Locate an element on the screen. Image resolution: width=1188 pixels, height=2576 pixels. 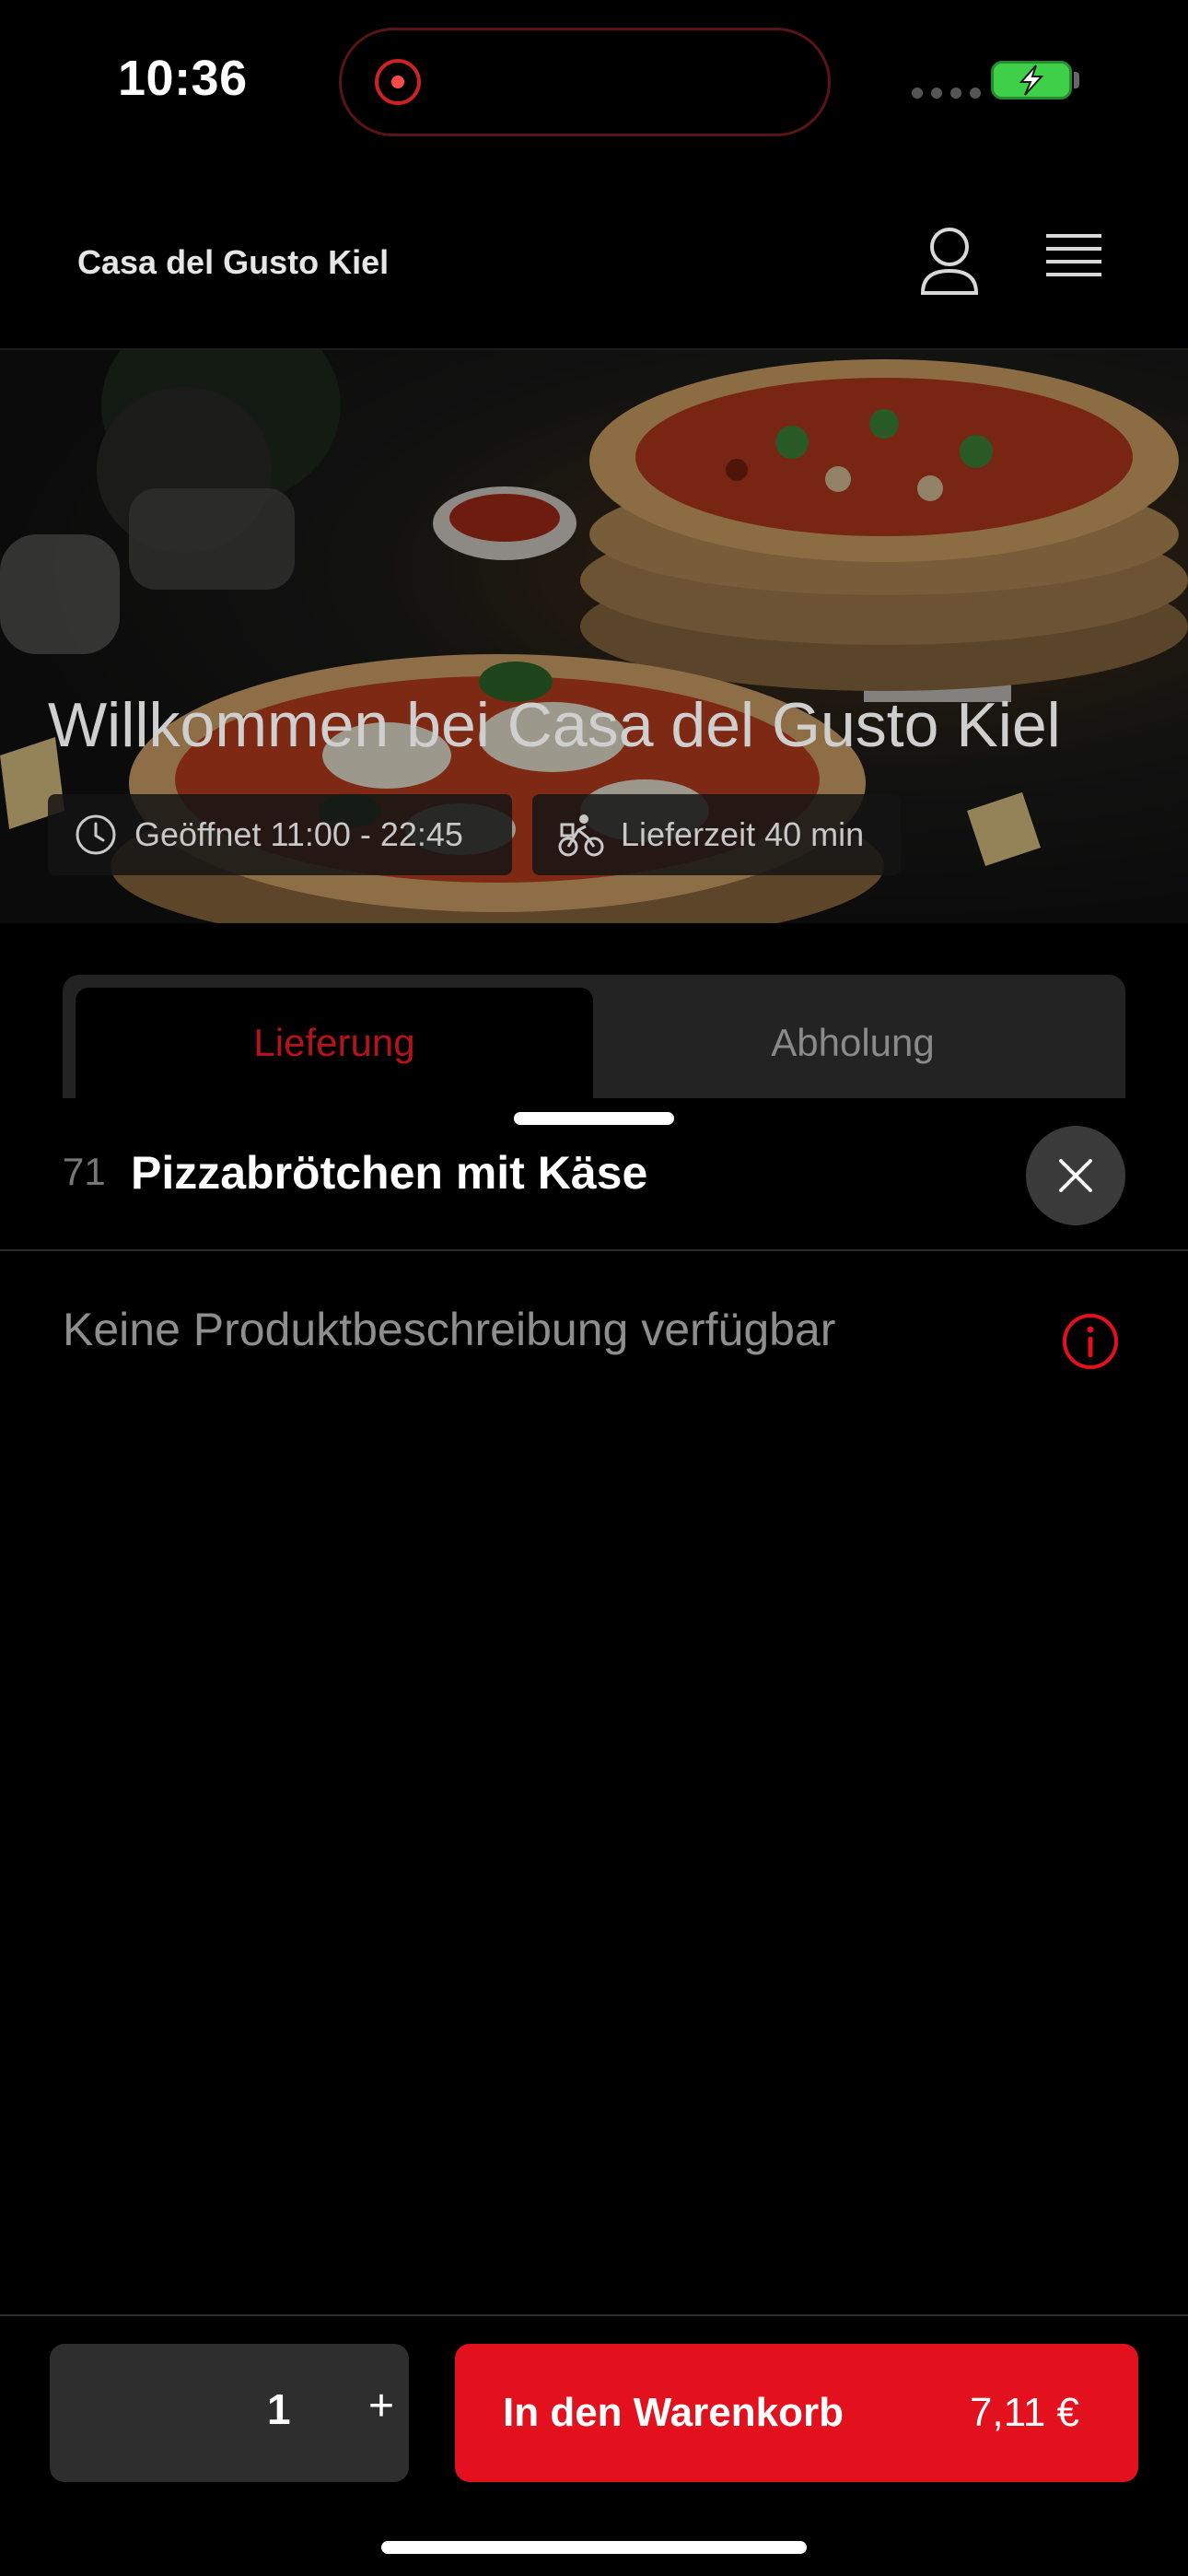
record-icon is located at coordinates (398, 82).